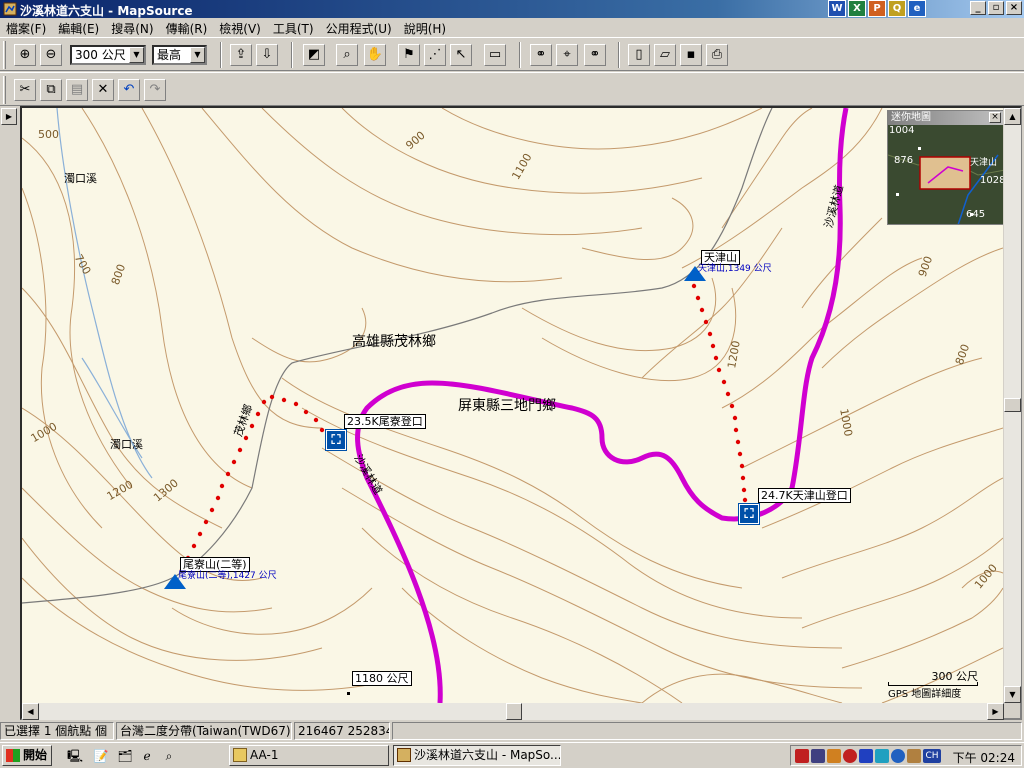 This screenshot has width=1024, height=768. Describe the element at coordinates (227, 576) in the screenshot. I see `waypoint-sublabel-weiliao: 尾寮山(二等),1427 公尺` at that location.